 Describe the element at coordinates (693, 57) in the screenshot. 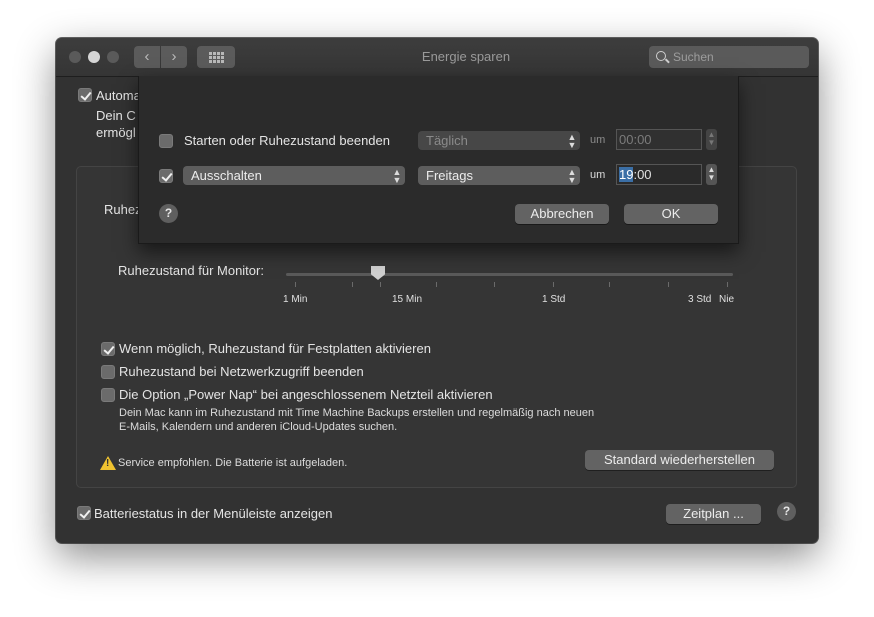

I see `search-placeholder: Suchen` at that location.